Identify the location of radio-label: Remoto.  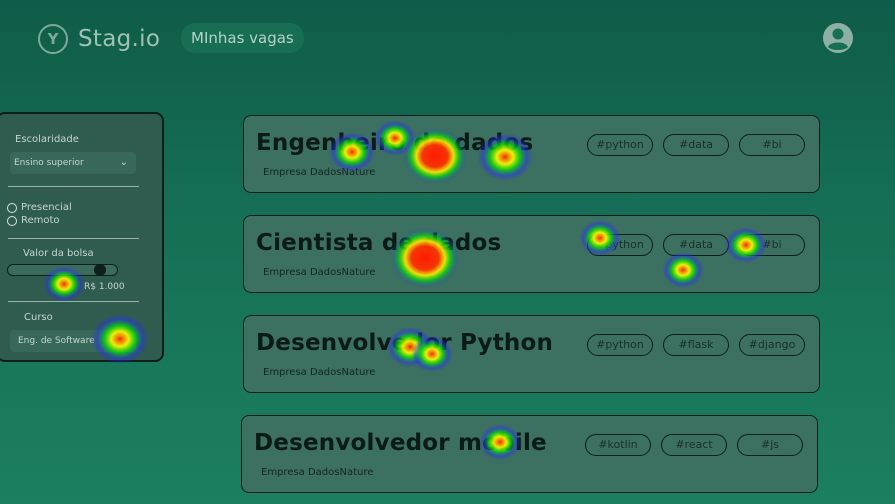
(40, 220).